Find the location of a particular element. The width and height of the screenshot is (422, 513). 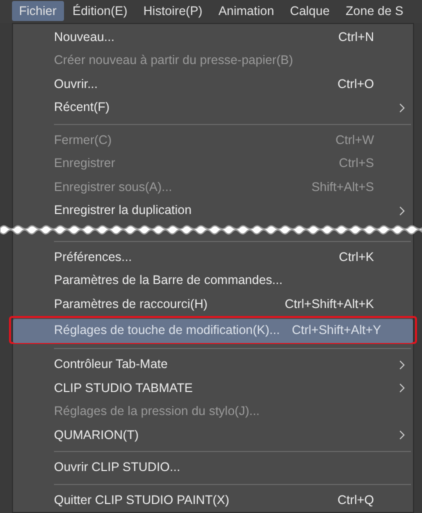

menu-bar-item: Édition(E) is located at coordinates (100, 11).